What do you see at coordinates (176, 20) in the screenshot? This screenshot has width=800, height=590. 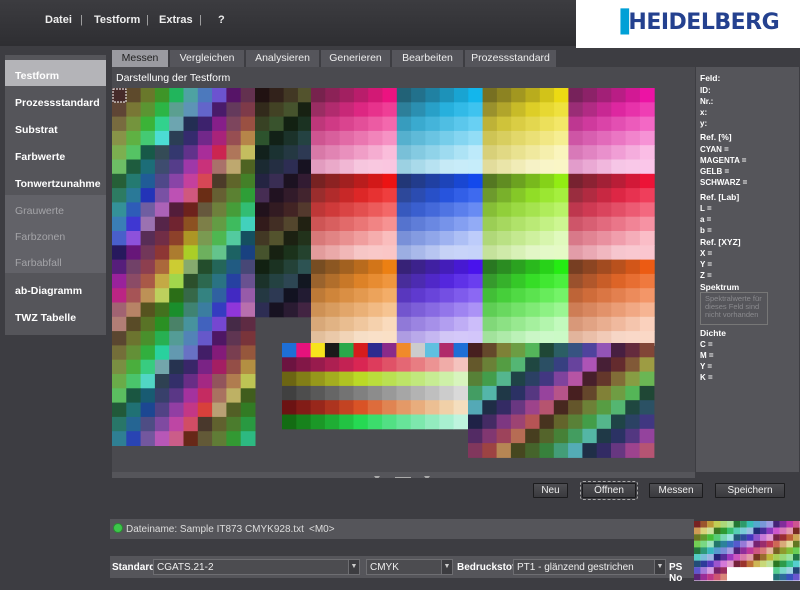 I see `menu-extras: Extras` at bounding box center [176, 20].